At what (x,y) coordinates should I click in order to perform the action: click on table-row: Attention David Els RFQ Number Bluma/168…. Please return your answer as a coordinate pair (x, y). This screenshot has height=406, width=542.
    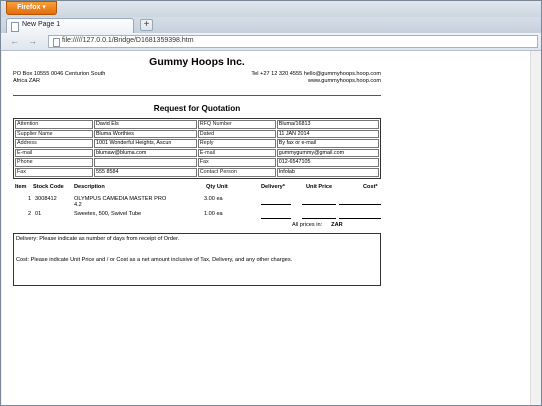
    Looking at the image, I should click on (197, 124).